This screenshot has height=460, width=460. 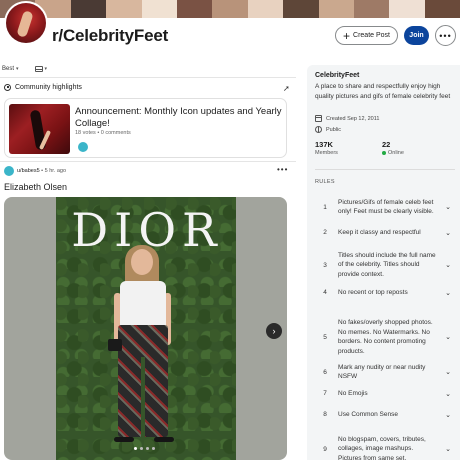 I want to click on created-date: Created Sep 12, 2011, so click(x=353, y=118).